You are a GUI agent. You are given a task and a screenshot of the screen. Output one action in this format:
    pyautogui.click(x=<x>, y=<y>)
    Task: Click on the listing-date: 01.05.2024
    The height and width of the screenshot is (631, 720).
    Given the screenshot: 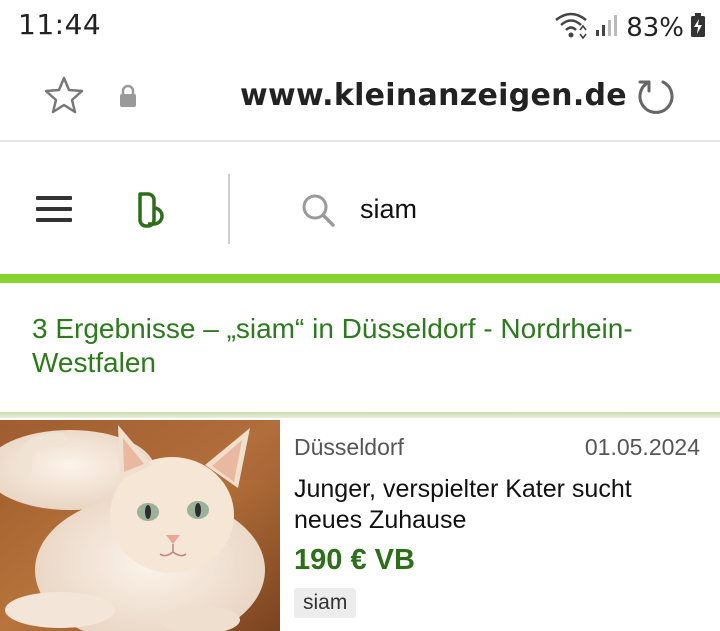 What is the action you would take?
    pyautogui.click(x=642, y=447)
    